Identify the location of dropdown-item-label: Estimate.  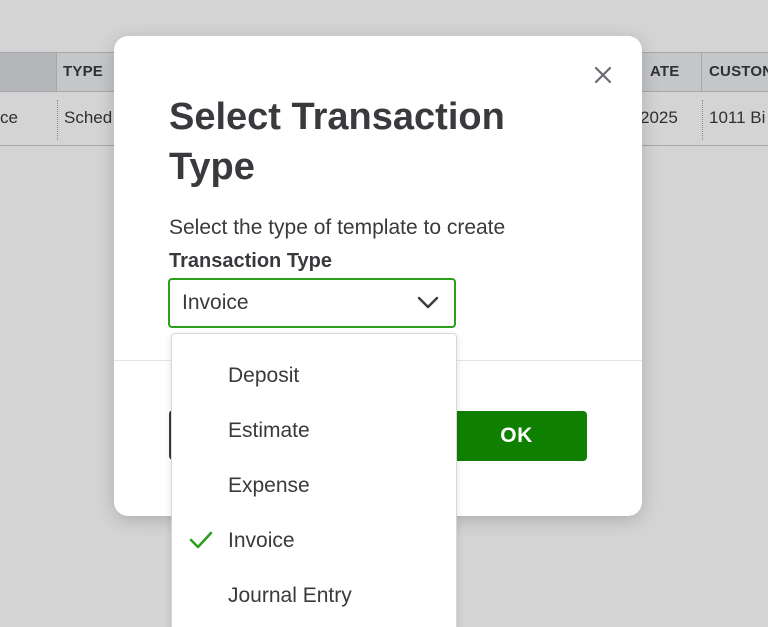
(269, 430).